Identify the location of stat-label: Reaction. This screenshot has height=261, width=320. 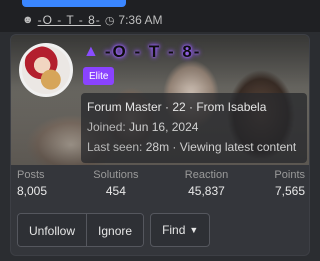
(206, 175).